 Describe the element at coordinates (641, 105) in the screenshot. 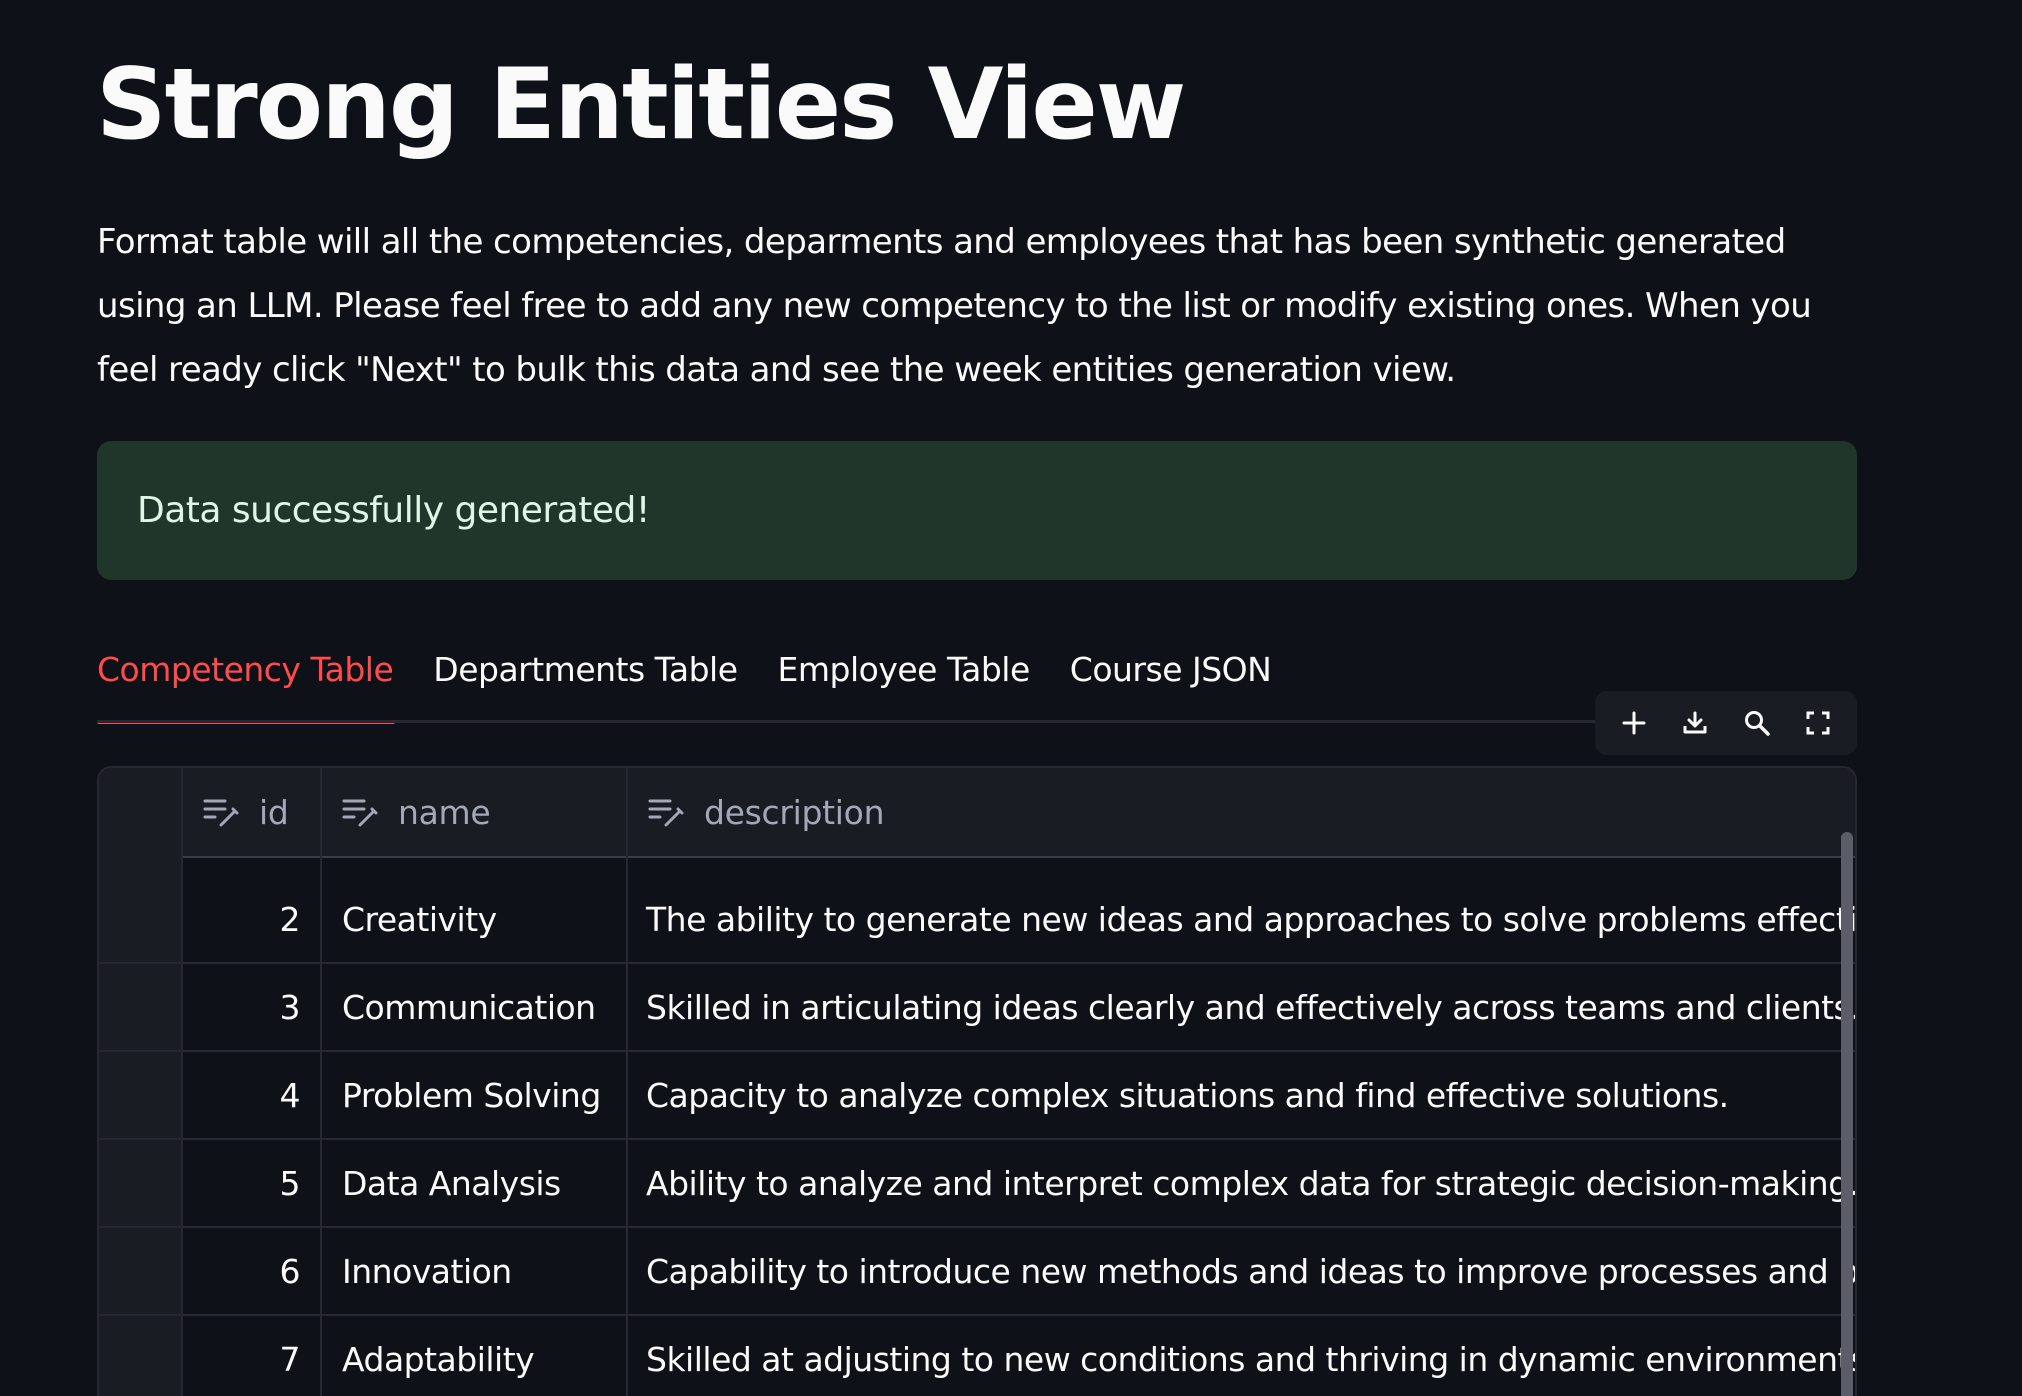

I see `page-title: Strong Entities View` at that location.